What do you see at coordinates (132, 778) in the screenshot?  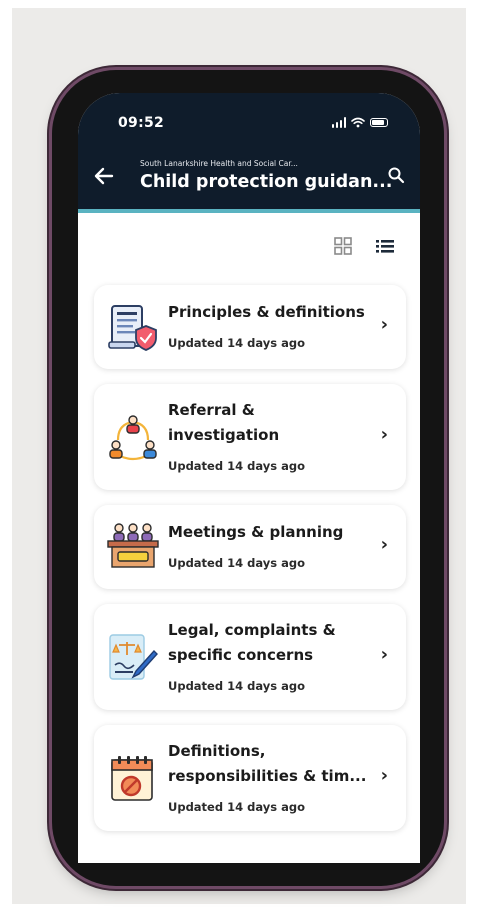 I see `calendar-prohibited-icon` at bounding box center [132, 778].